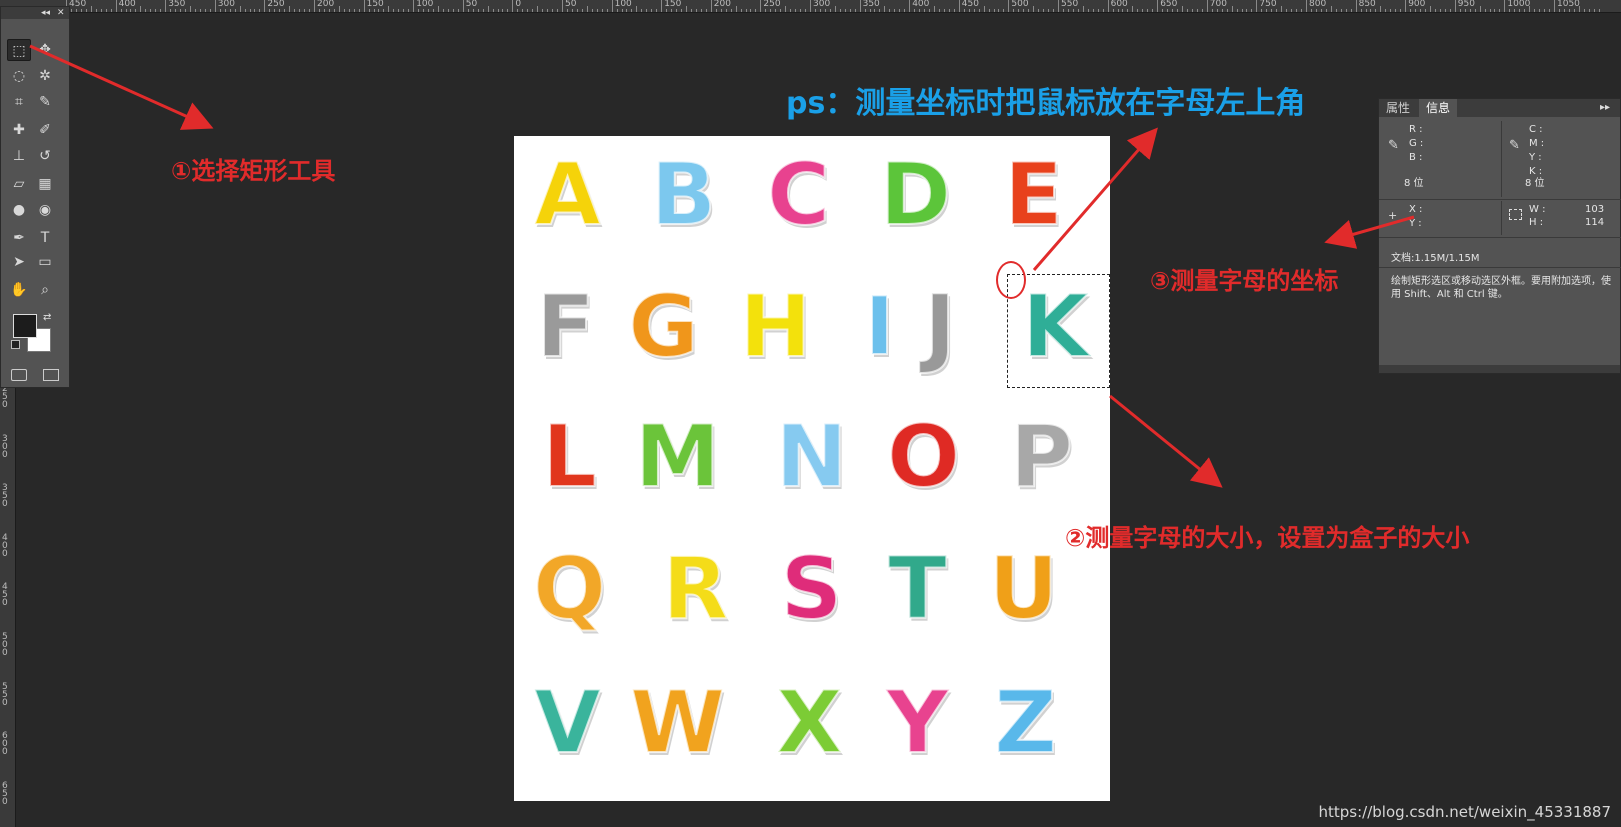 Image resolution: width=1621 pixels, height=827 pixels. I want to click on tools-panel: ◂◂ ✕ ⬚ ✥ ◌ ✲ ⌗ ✎ ✚ ✐ ⊥ ↺ ▱ ▦ ● ◉ ✒ T ➤ ▭ ✋ ⌕ ⇄, so click(35, 197).